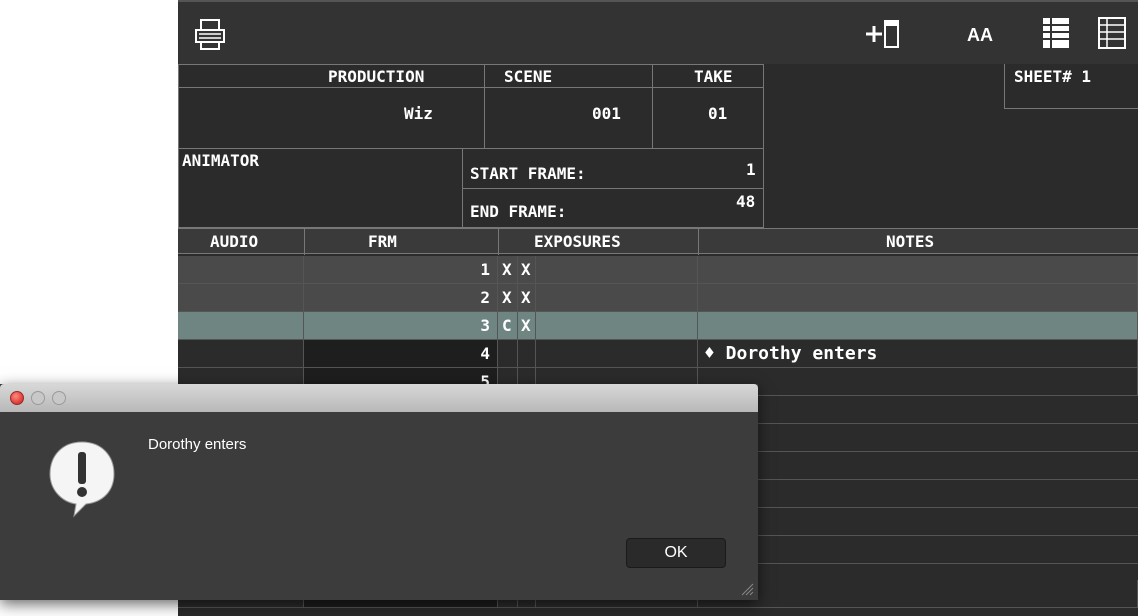  What do you see at coordinates (528, 76) in the screenshot?
I see `scene-label: SCENE` at bounding box center [528, 76].